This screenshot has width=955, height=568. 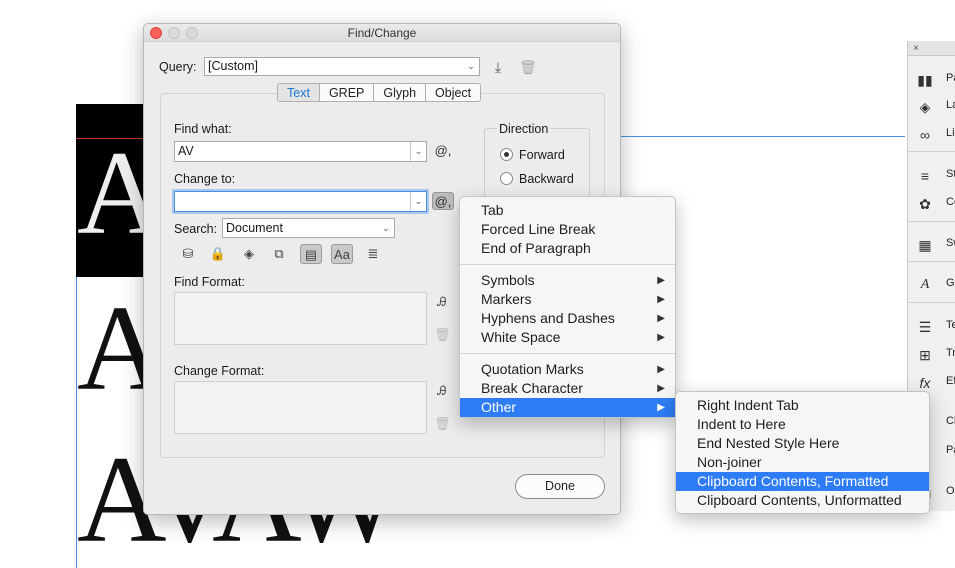 I want to click on clear-find-format-icon: 🗑, so click(x=442, y=335).